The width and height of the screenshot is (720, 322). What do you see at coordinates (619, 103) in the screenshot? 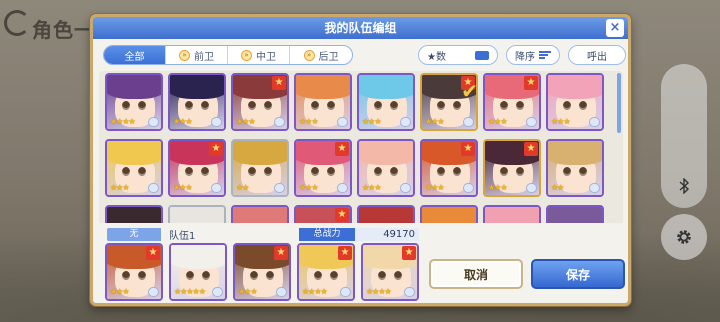
I see `grid-scrollbar` at bounding box center [619, 103].